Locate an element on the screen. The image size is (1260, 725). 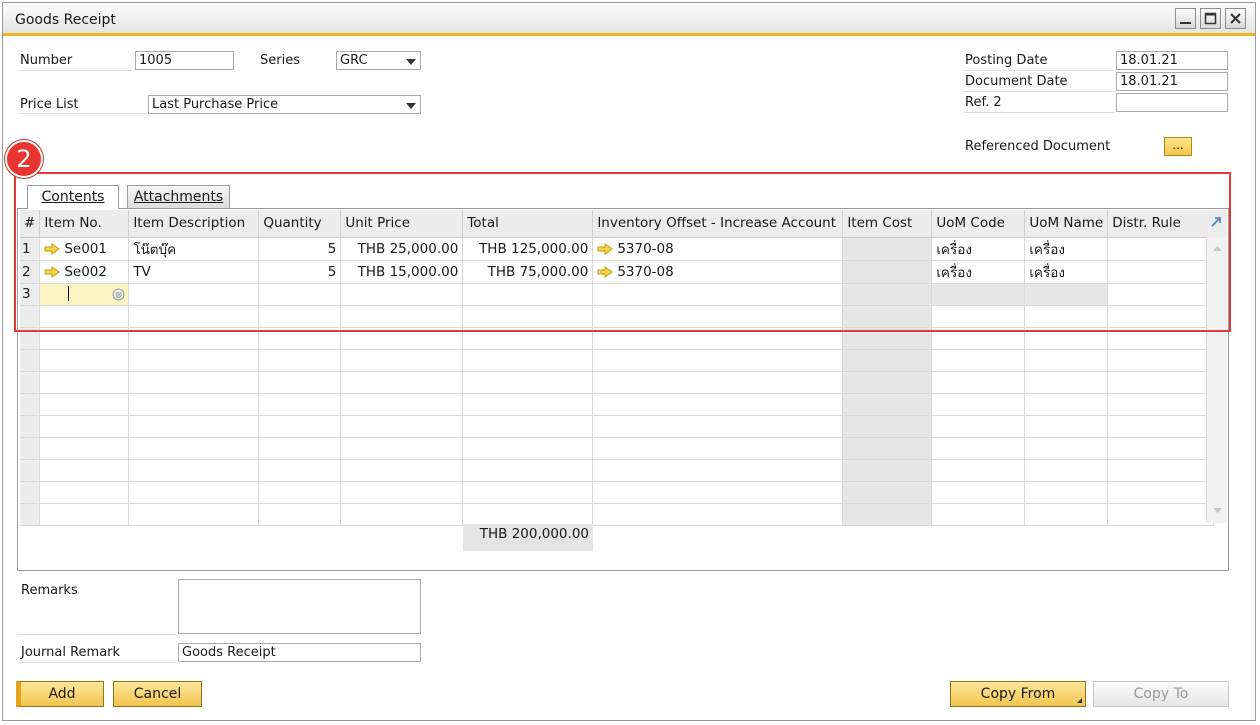
journal-remark-label: Journal Remark is located at coordinates (71, 652).